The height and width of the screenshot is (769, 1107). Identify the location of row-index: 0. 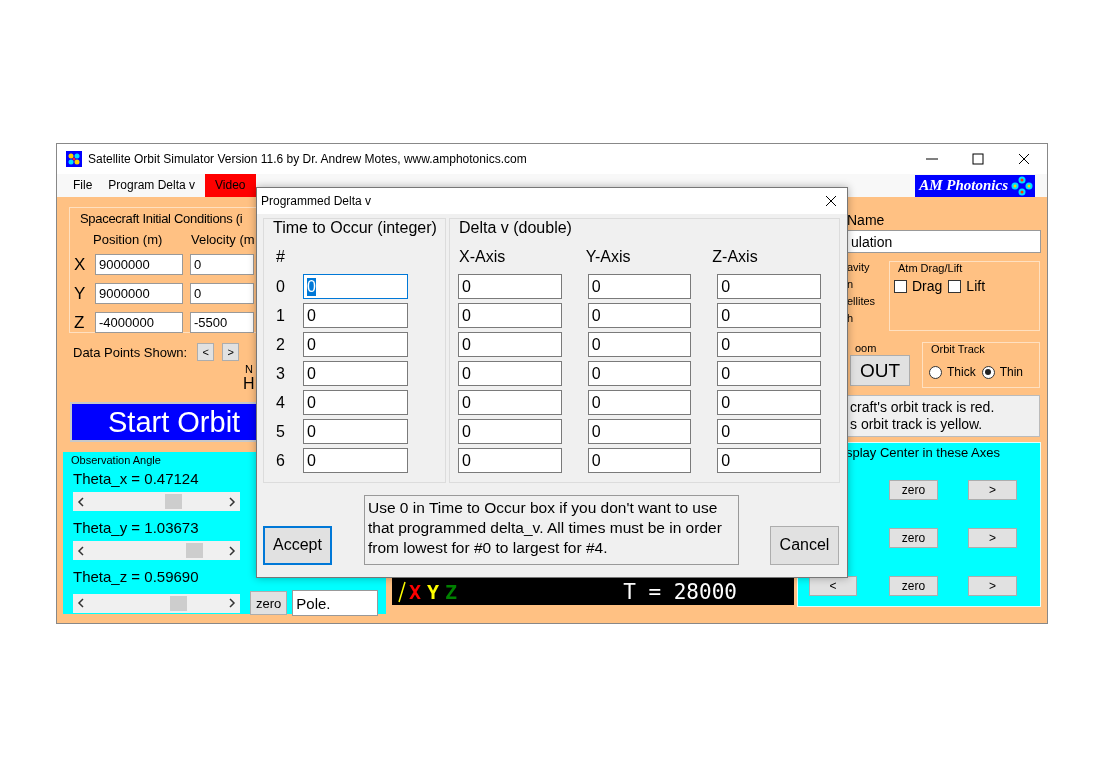
(281, 286).